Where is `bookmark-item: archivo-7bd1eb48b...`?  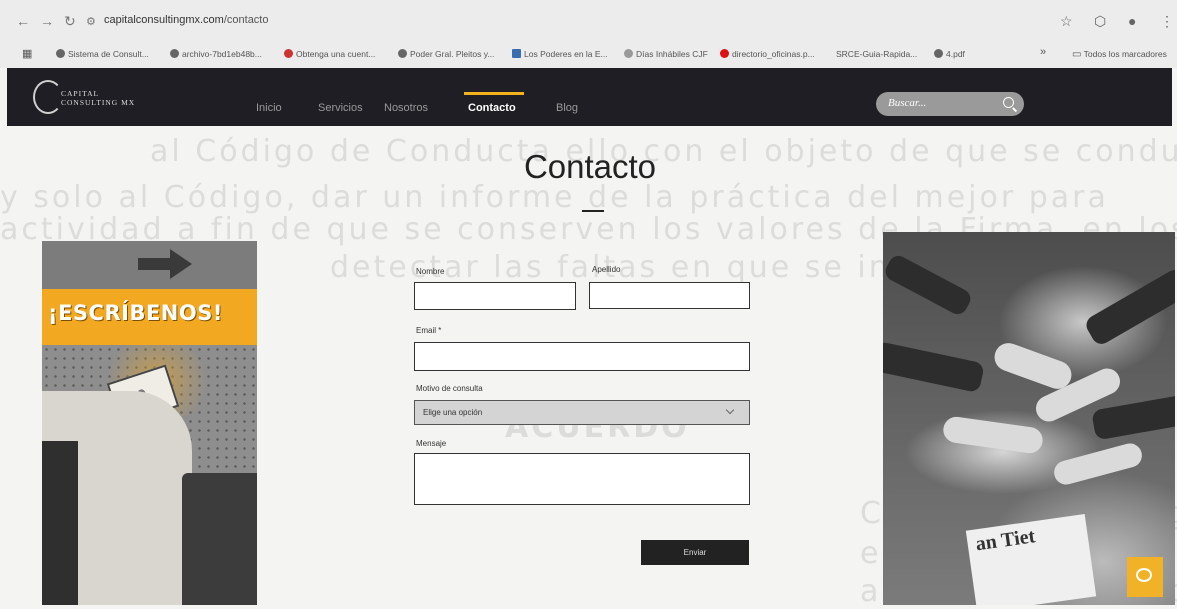
bookmark-item: archivo-7bd1eb48b... is located at coordinates (216, 54).